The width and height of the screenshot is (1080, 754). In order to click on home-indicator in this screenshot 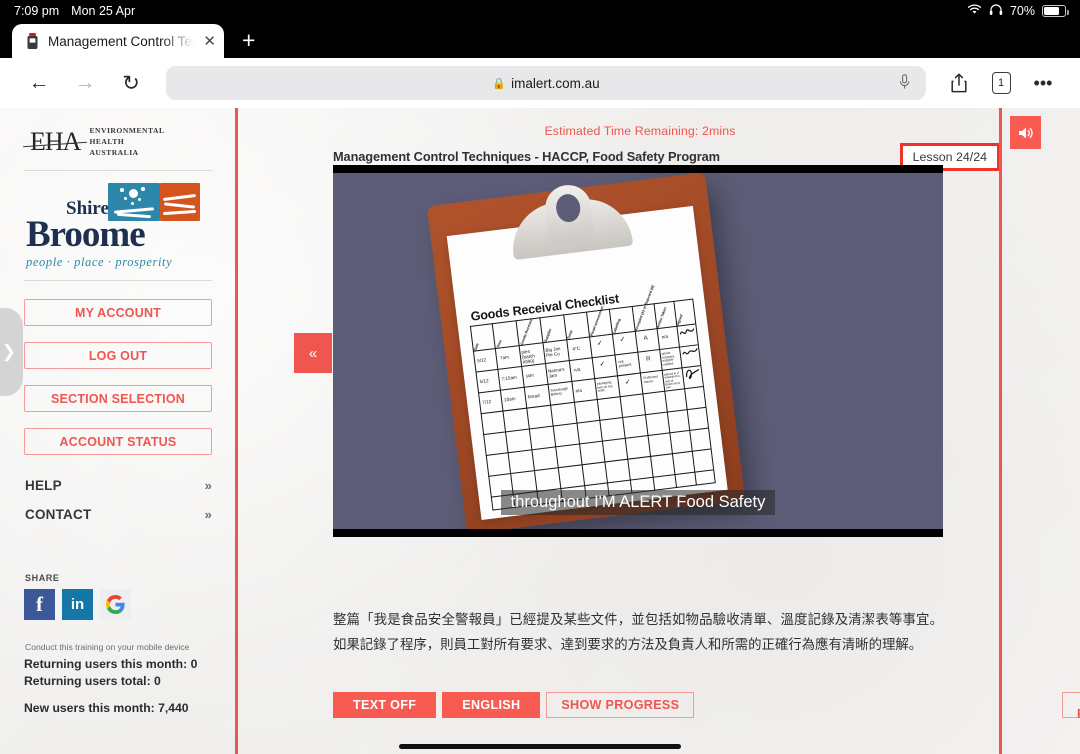, I will do `click(540, 746)`.